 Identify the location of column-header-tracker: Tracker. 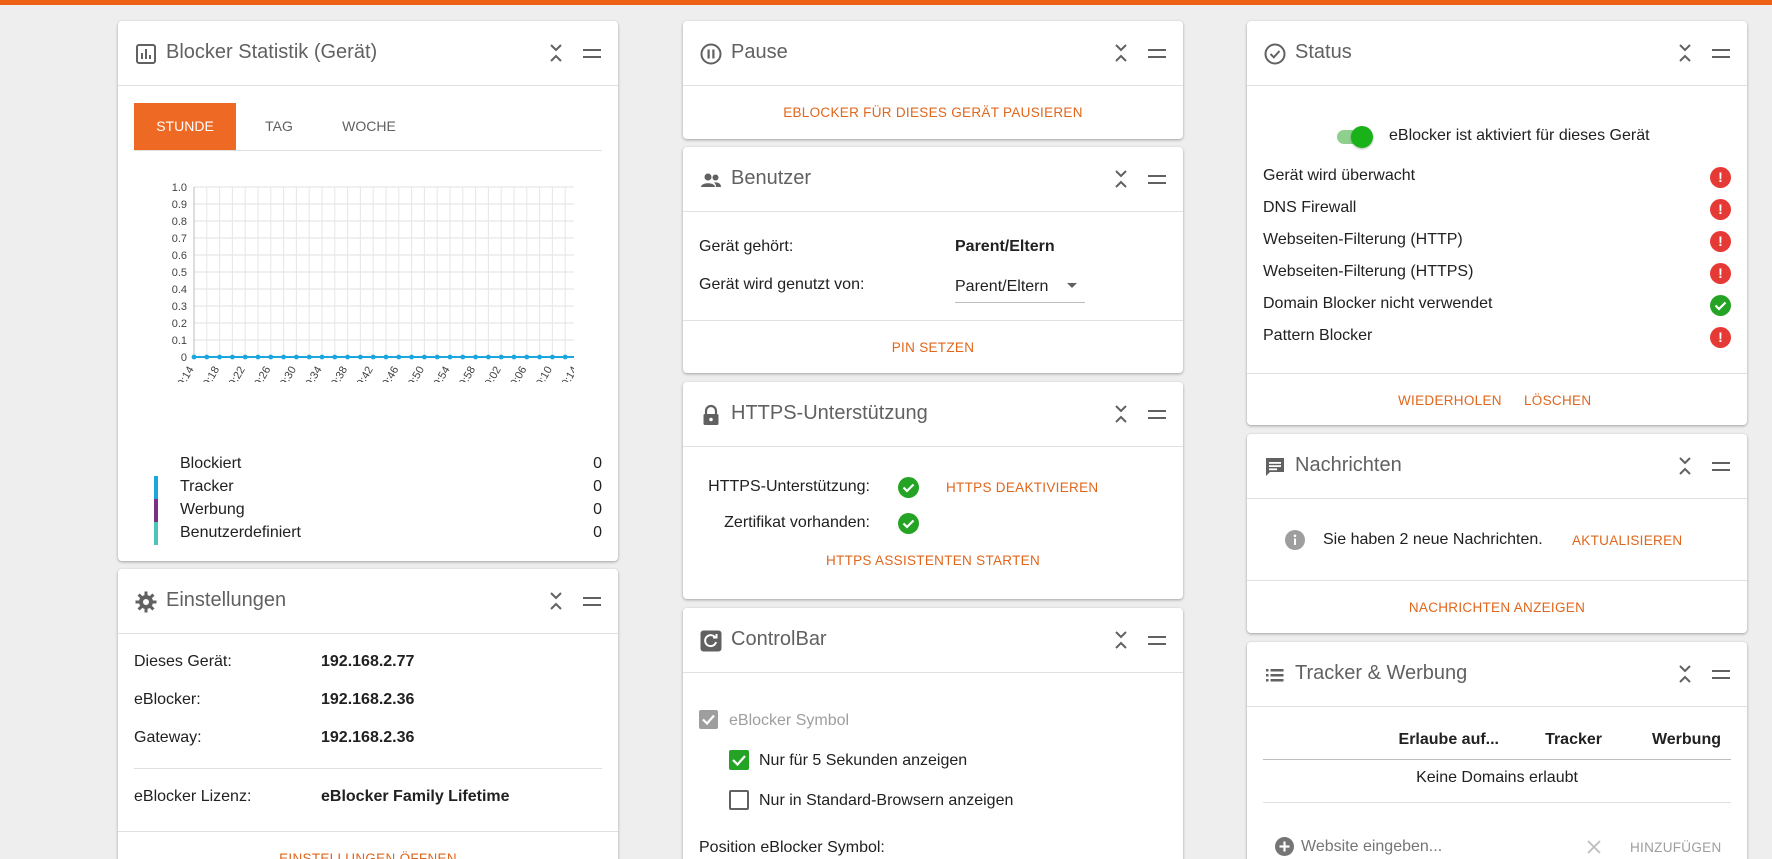
(1573, 740).